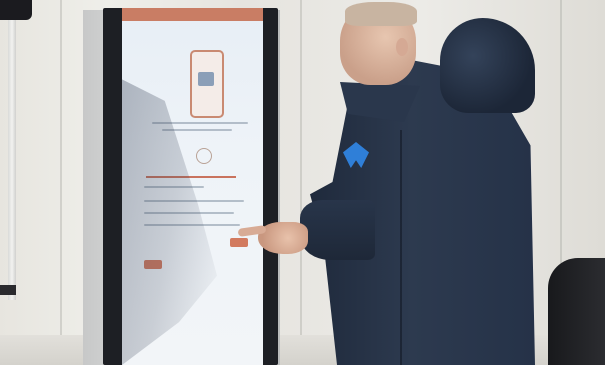 This screenshot has width=605, height=365. I want to click on tent-pole-cap, so click(16, 10).